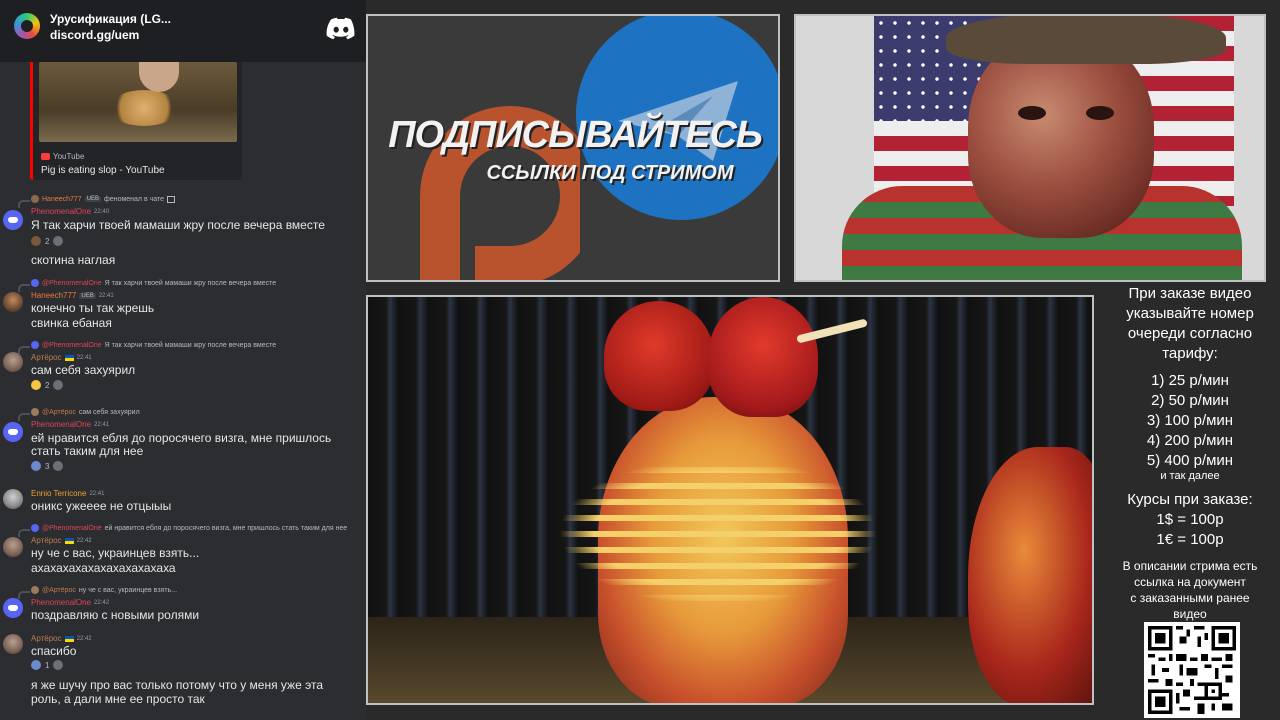 The height and width of the screenshot is (720, 1280). What do you see at coordinates (1030, 575) in the screenshot?
I see `creature-side-figure` at bounding box center [1030, 575].